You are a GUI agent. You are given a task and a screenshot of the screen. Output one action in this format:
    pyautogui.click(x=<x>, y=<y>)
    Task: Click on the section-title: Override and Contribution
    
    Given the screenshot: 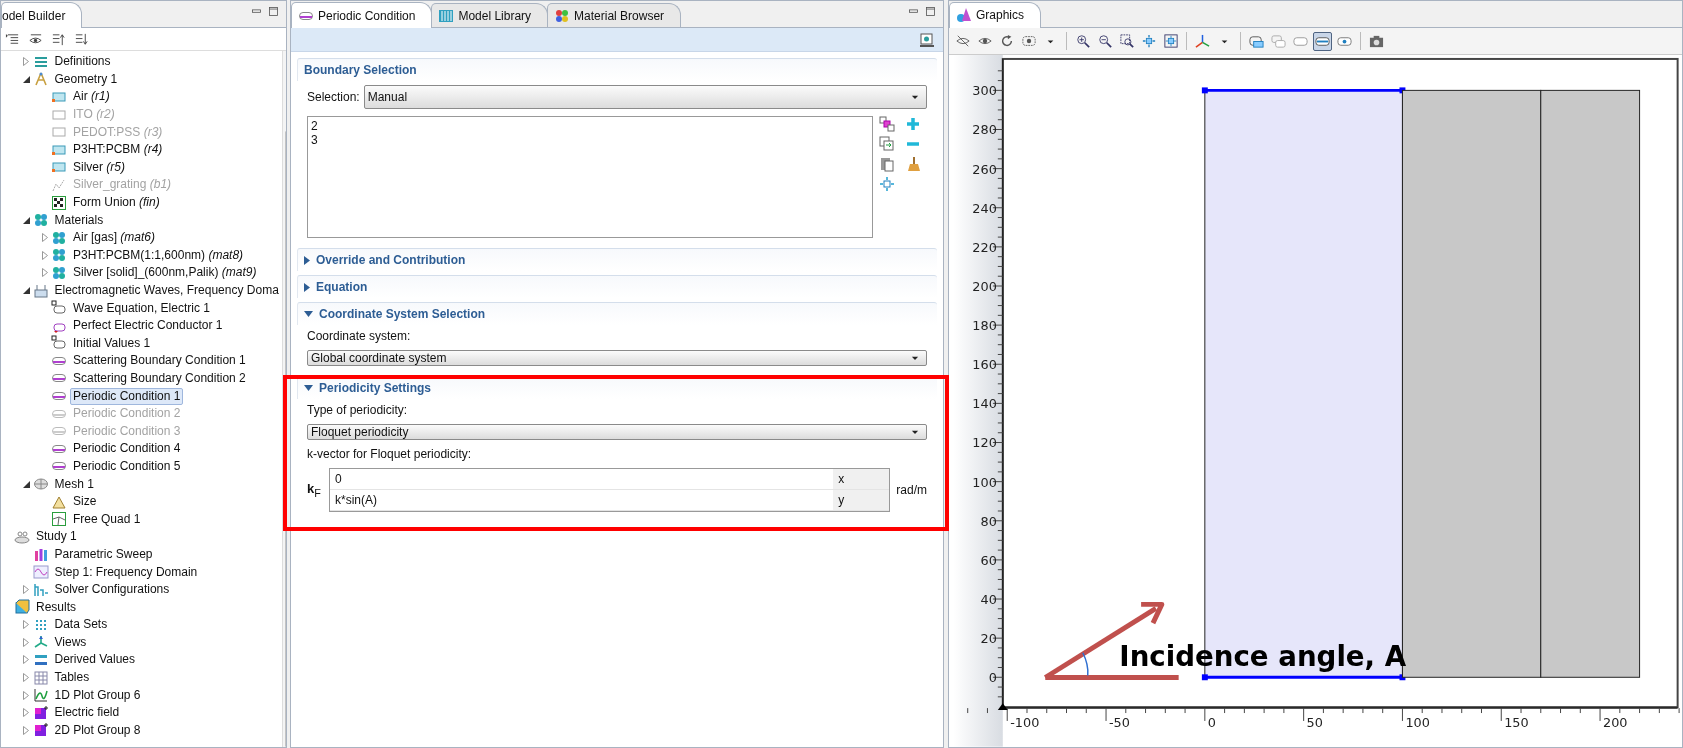 What is the action you would take?
    pyautogui.click(x=391, y=260)
    